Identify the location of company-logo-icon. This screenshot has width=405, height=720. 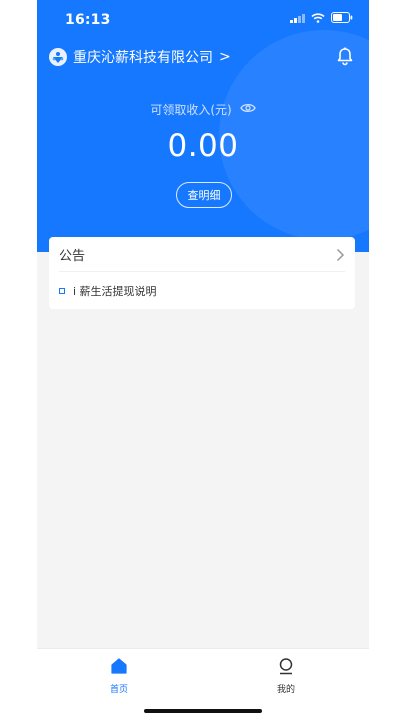
(58, 57).